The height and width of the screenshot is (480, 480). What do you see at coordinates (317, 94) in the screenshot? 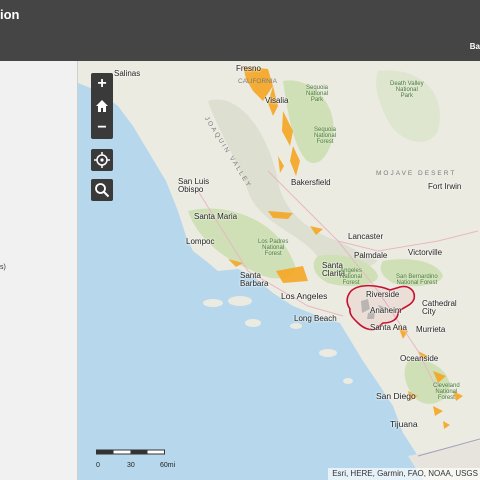
I see `label-sequoia-park: Sequoia National Park` at bounding box center [317, 94].